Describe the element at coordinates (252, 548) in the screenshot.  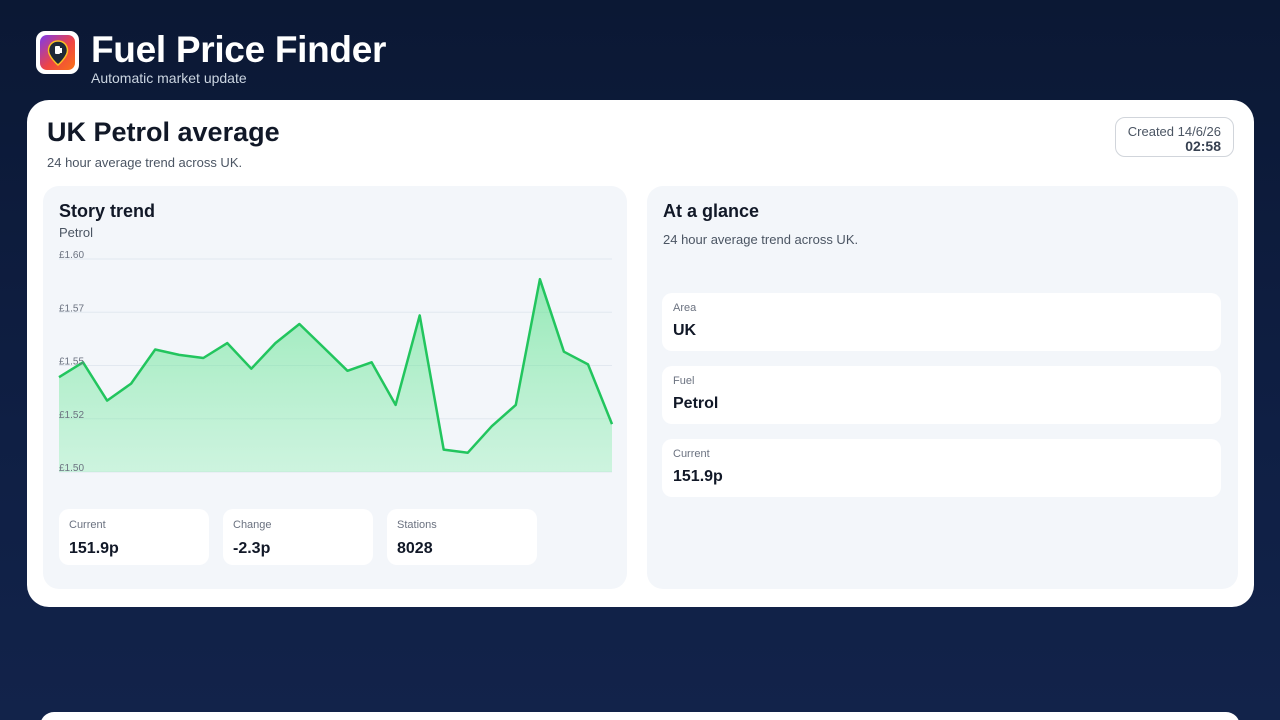
I see `stat-change-value: -2.3p` at that location.